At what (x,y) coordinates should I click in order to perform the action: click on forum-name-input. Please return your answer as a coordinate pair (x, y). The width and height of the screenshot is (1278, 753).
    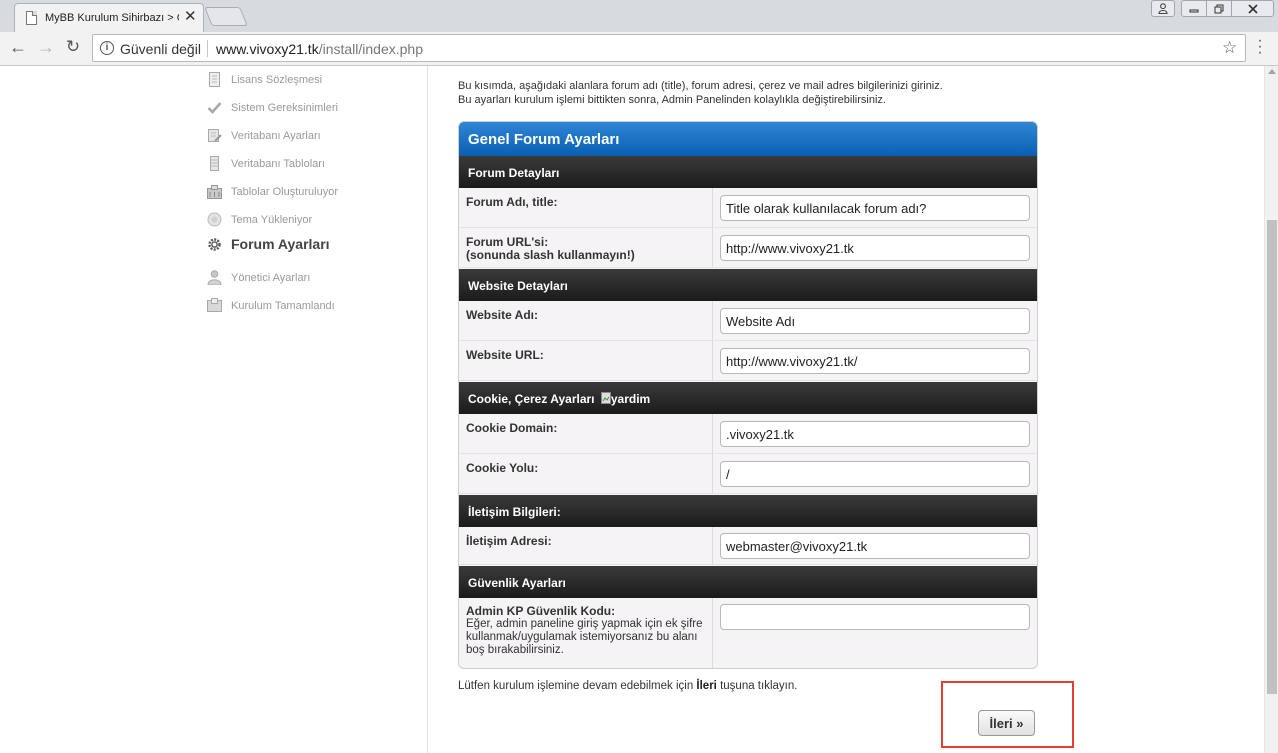
    Looking at the image, I should click on (875, 208).